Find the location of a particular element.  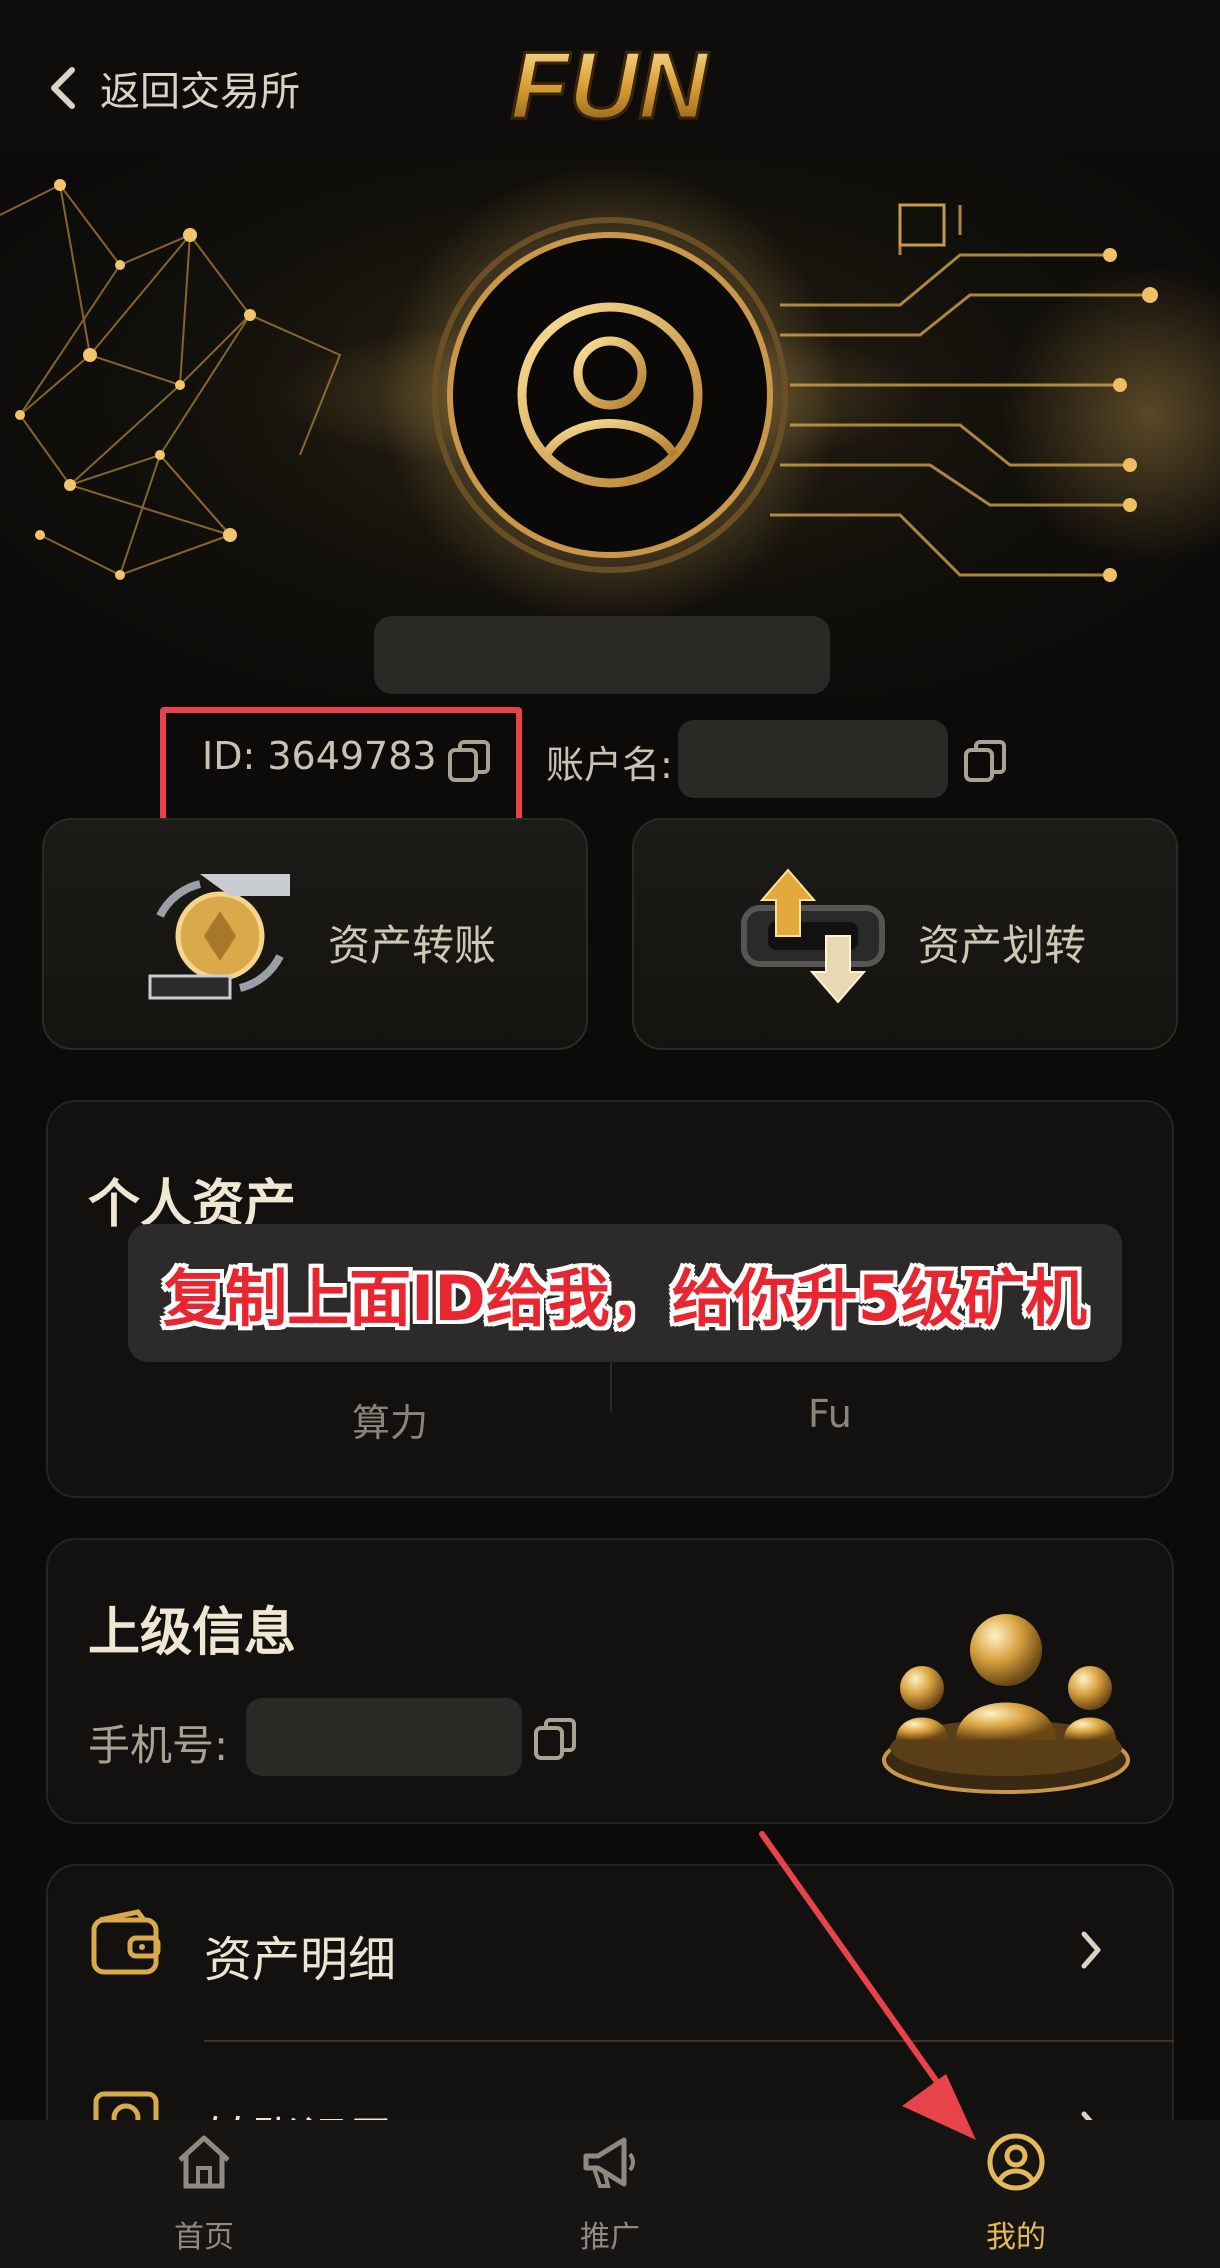

overlay-banner: 复制上面ID给我，给你升5级矿机 is located at coordinates (625, 1293).